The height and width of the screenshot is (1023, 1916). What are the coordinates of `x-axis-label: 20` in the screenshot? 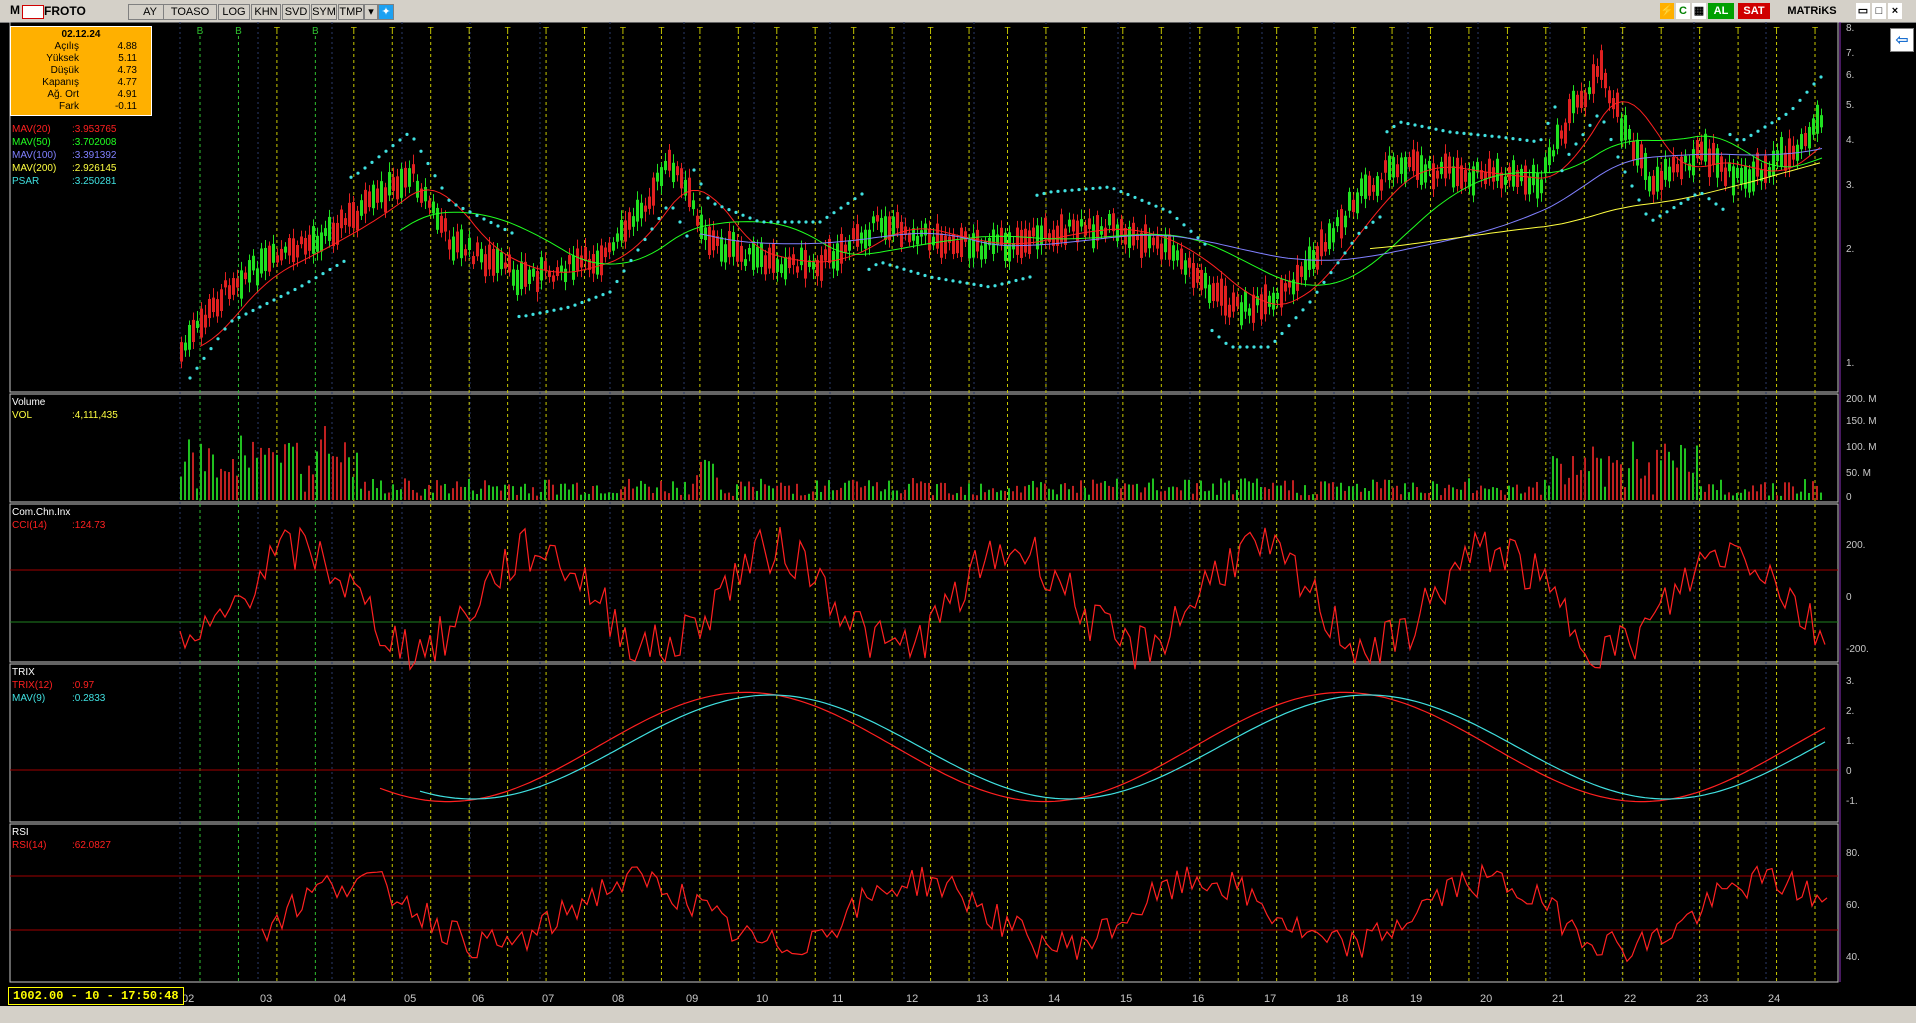 It's located at (1486, 999).